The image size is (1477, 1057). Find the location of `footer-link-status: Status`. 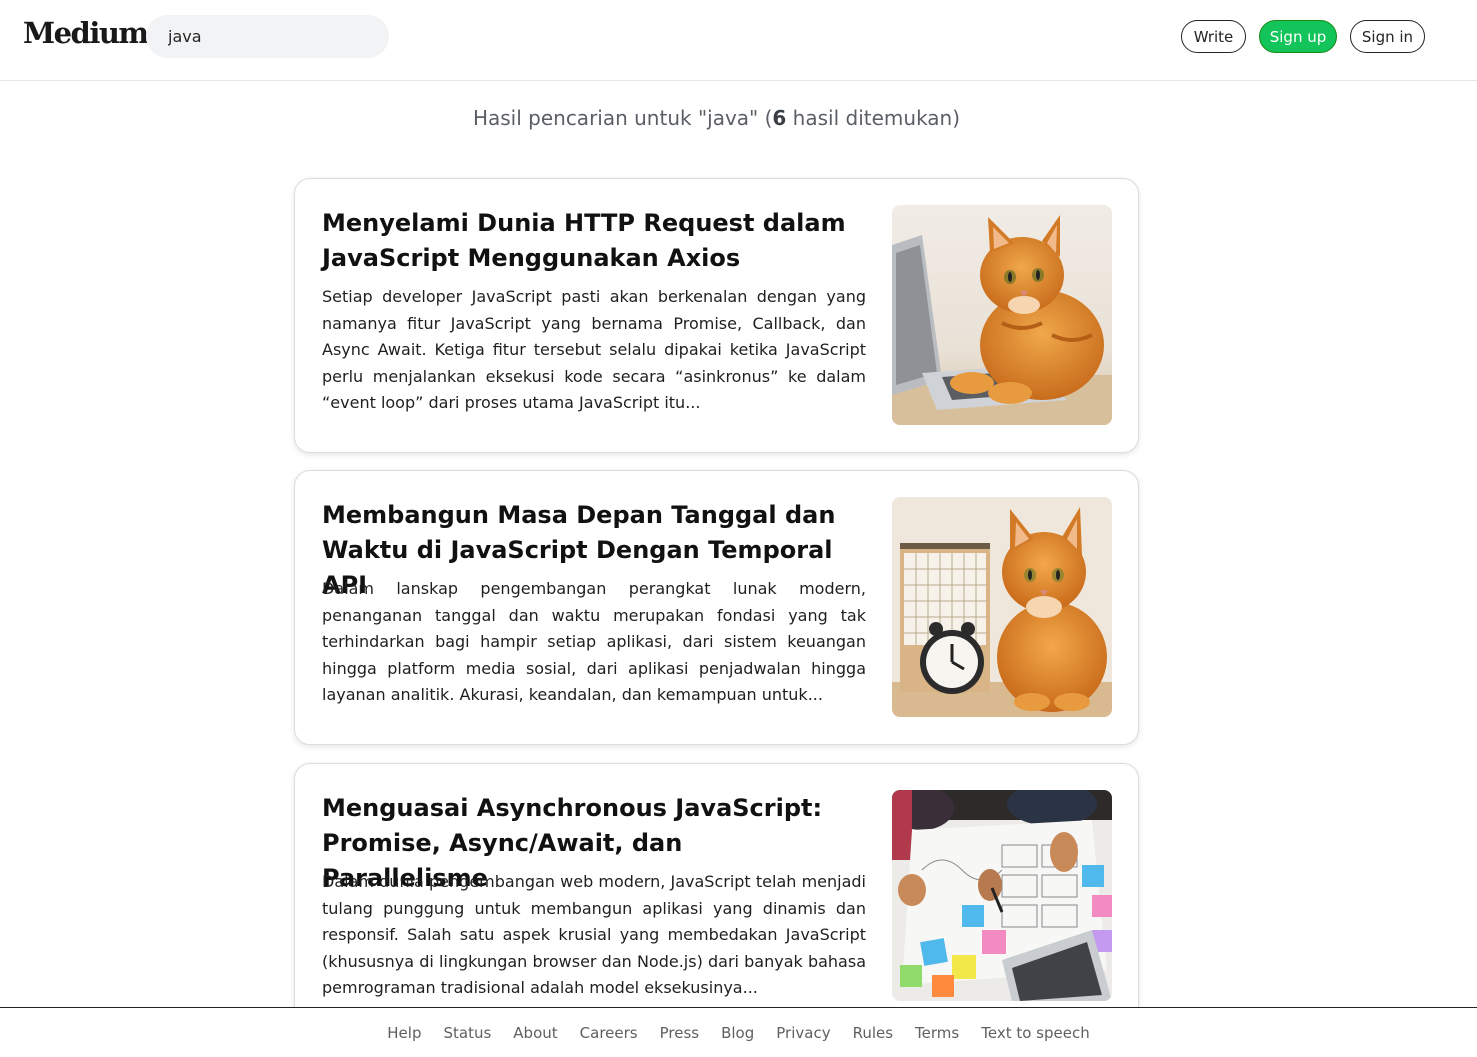

footer-link-status: Status is located at coordinates (467, 1033).